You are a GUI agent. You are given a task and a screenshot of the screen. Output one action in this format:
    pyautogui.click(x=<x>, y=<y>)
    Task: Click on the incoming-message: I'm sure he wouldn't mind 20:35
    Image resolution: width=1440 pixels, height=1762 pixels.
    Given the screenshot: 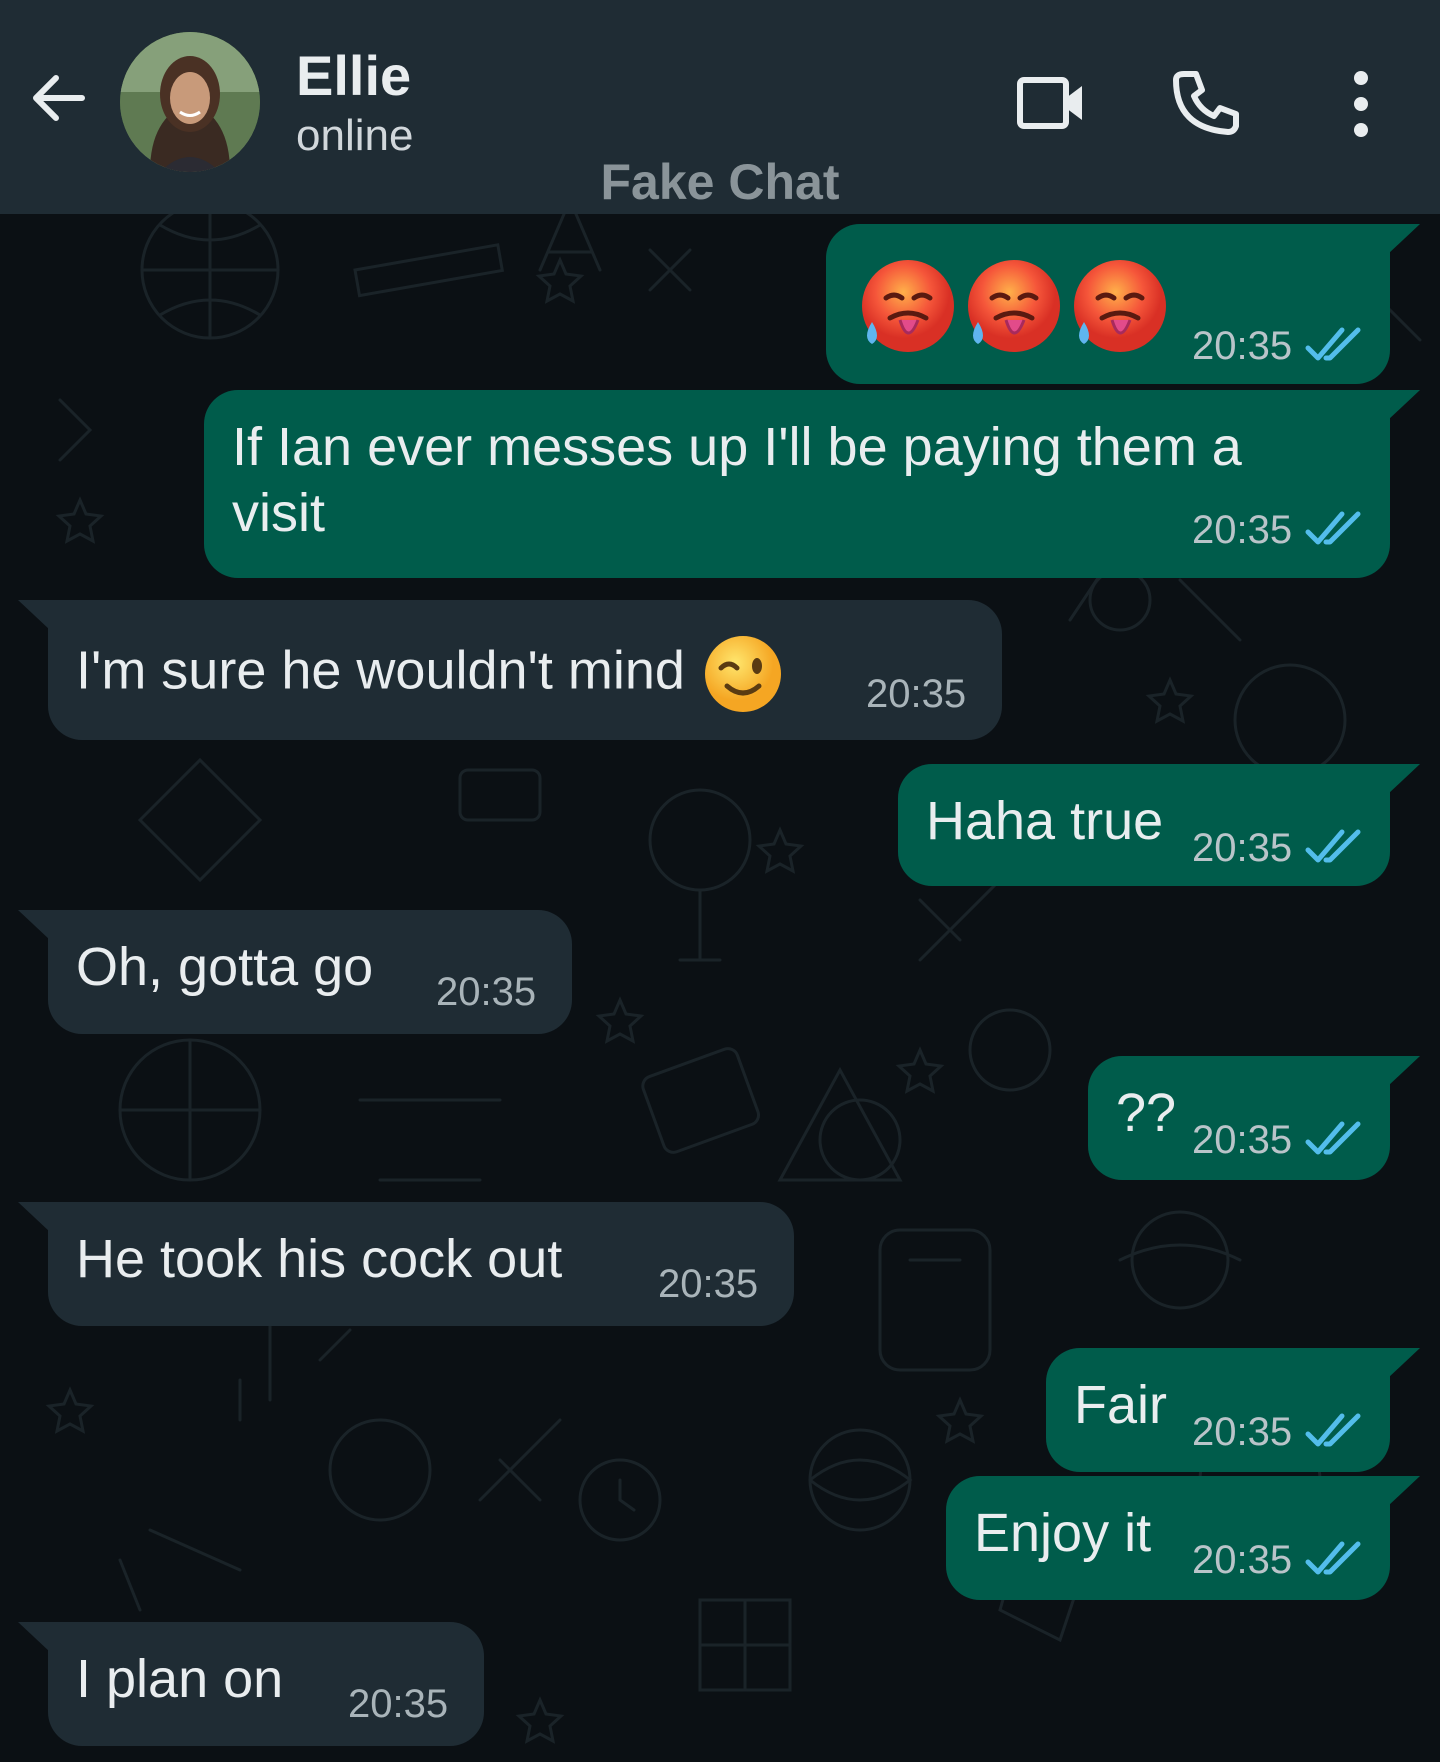 What is the action you would take?
    pyautogui.click(x=510, y=670)
    